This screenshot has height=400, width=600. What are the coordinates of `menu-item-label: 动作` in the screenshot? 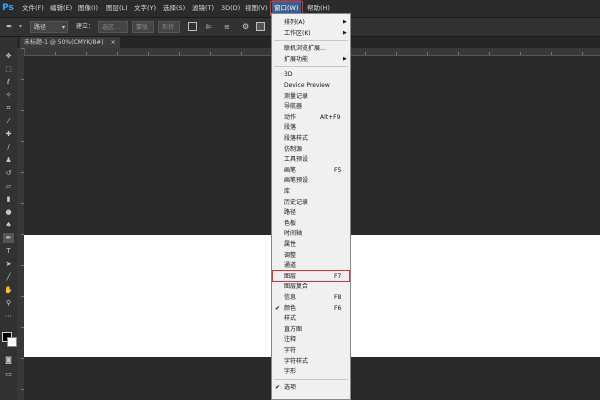 It's located at (290, 117).